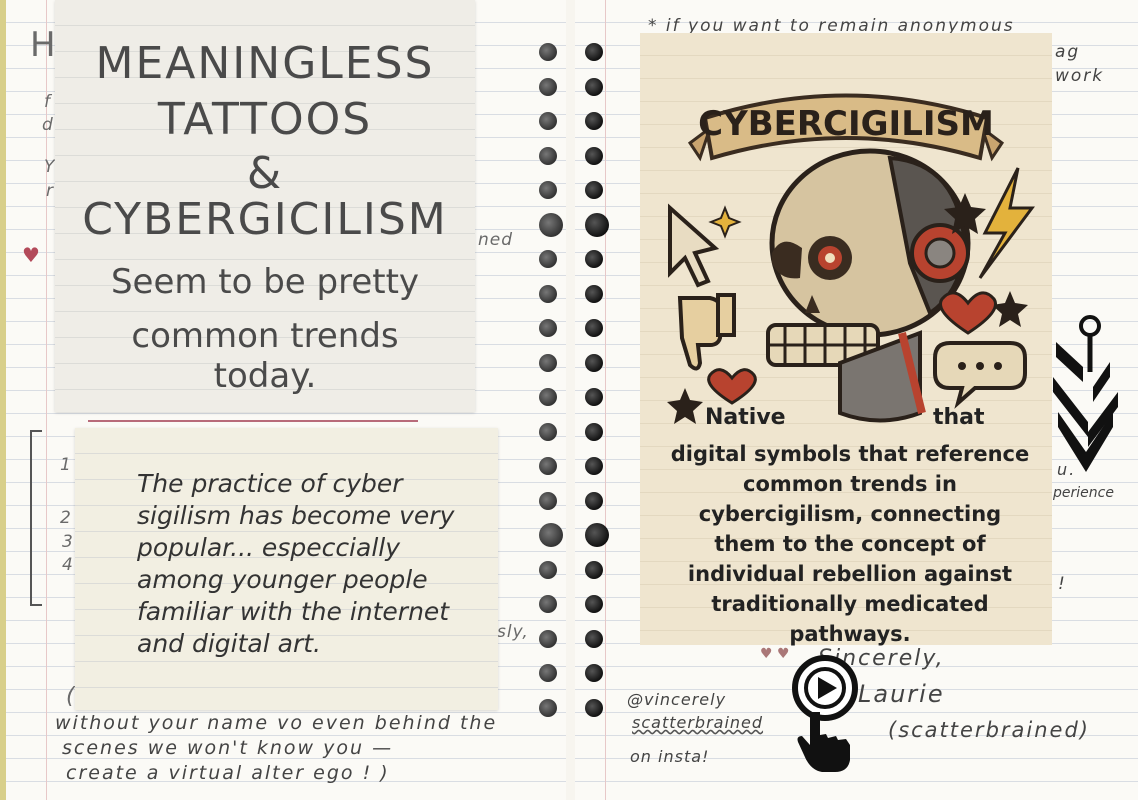 The width and height of the screenshot is (1138, 800). What do you see at coordinates (228, 748) in the screenshot?
I see `bottom-note-line: scenes we won't know you —` at bounding box center [228, 748].